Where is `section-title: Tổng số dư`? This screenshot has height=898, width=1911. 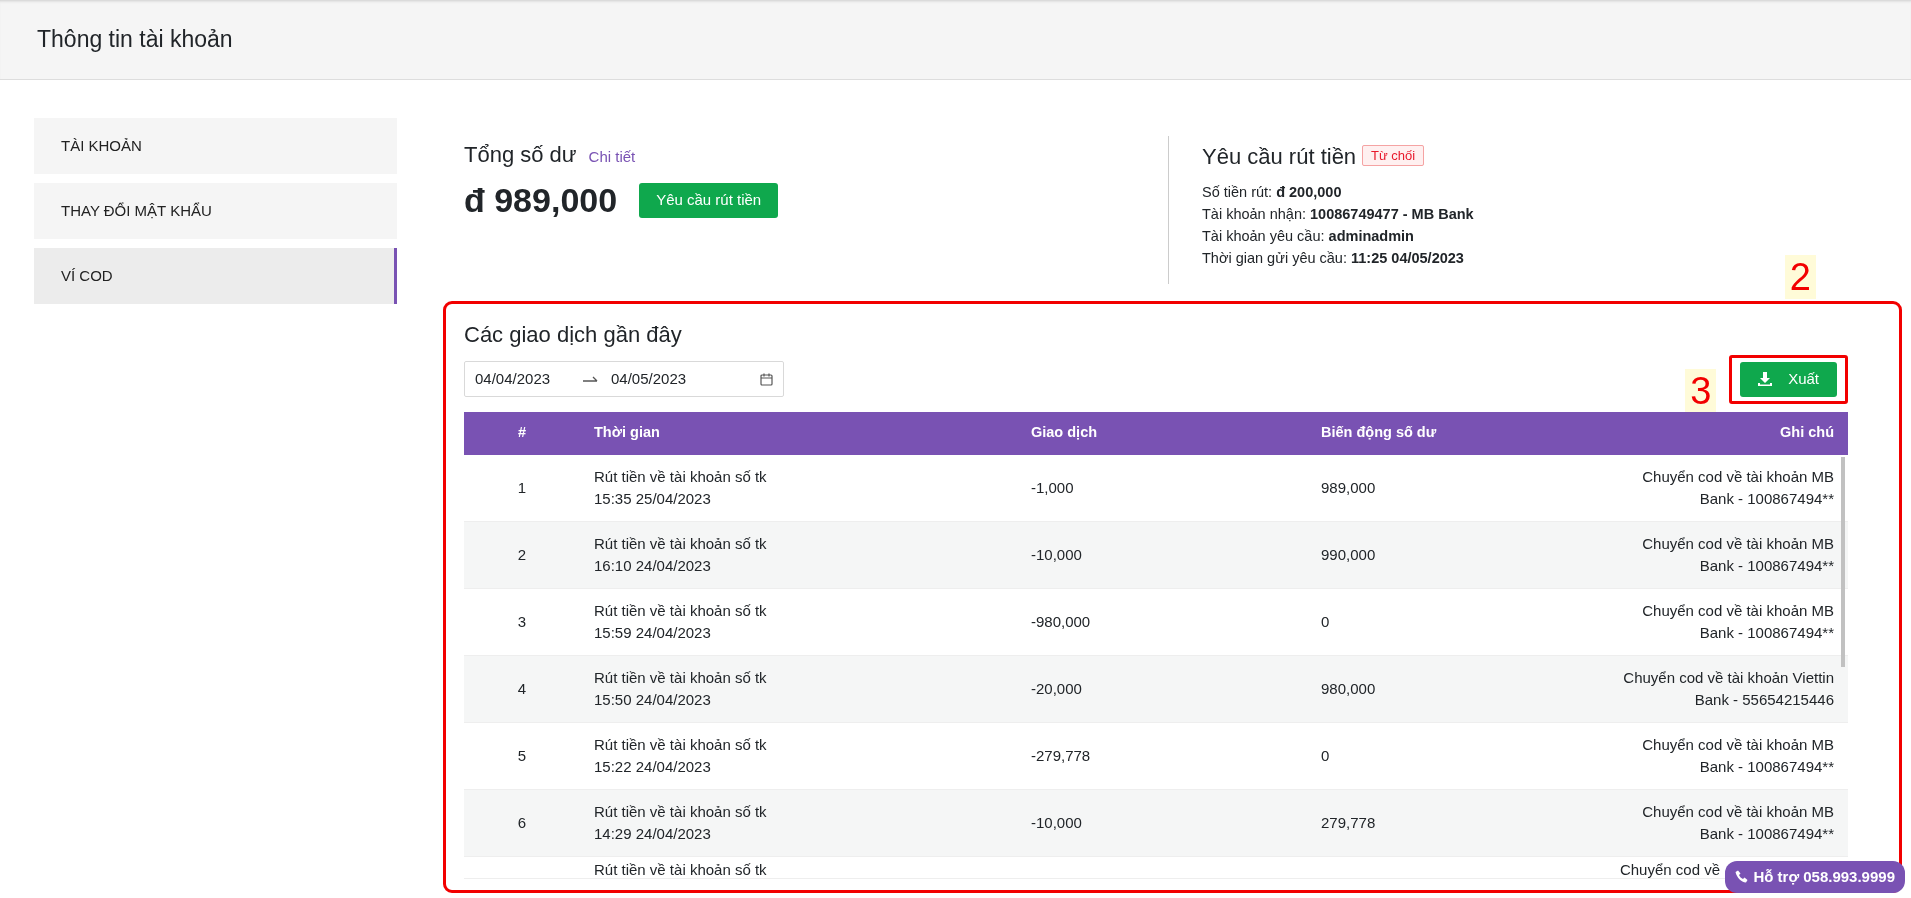 section-title: Tổng số dư is located at coordinates (520, 155).